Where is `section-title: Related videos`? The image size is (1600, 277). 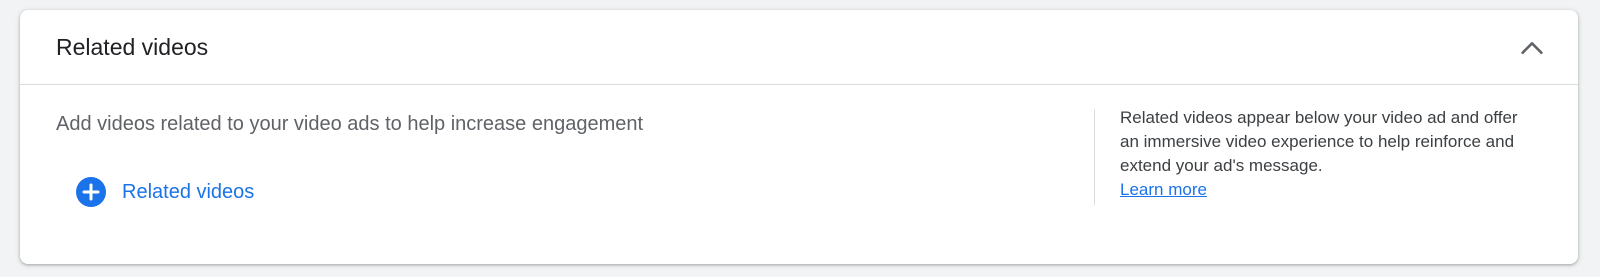 section-title: Related videos is located at coordinates (132, 47).